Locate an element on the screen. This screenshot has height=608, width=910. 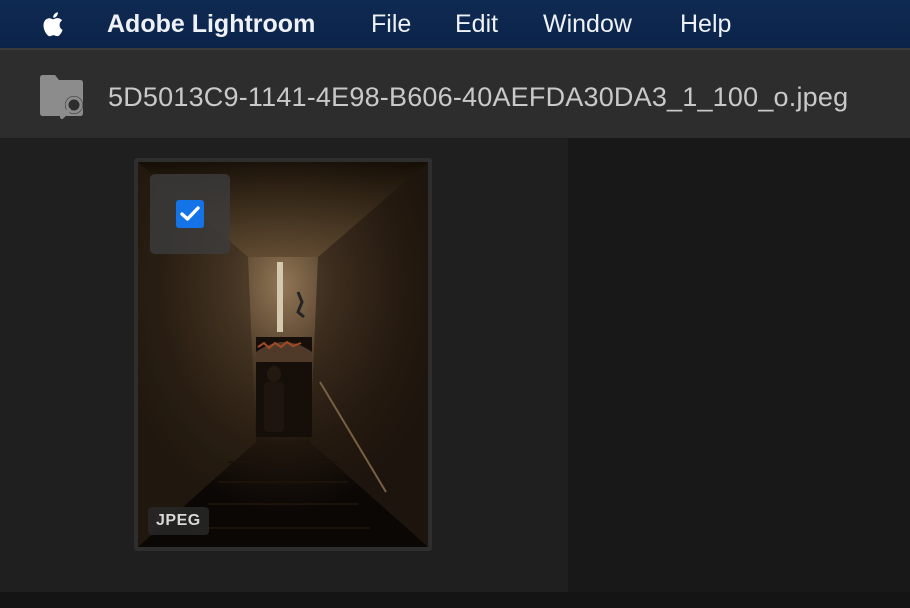
menu-bar: Adobe Lightroom File Edit Window Help is located at coordinates (455, 24).